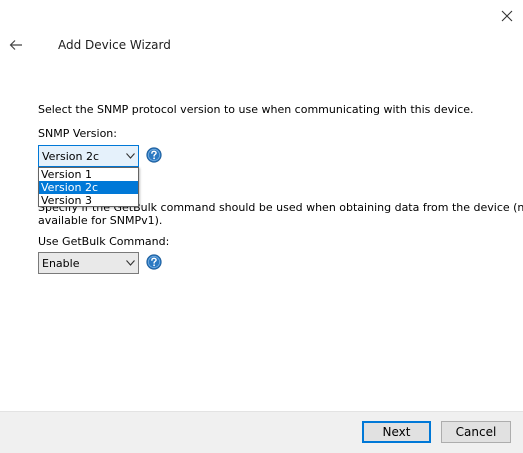 The height and width of the screenshot is (453, 523). Describe the element at coordinates (88, 200) in the screenshot. I see `dropdown-option-version-3: Version 3` at that location.